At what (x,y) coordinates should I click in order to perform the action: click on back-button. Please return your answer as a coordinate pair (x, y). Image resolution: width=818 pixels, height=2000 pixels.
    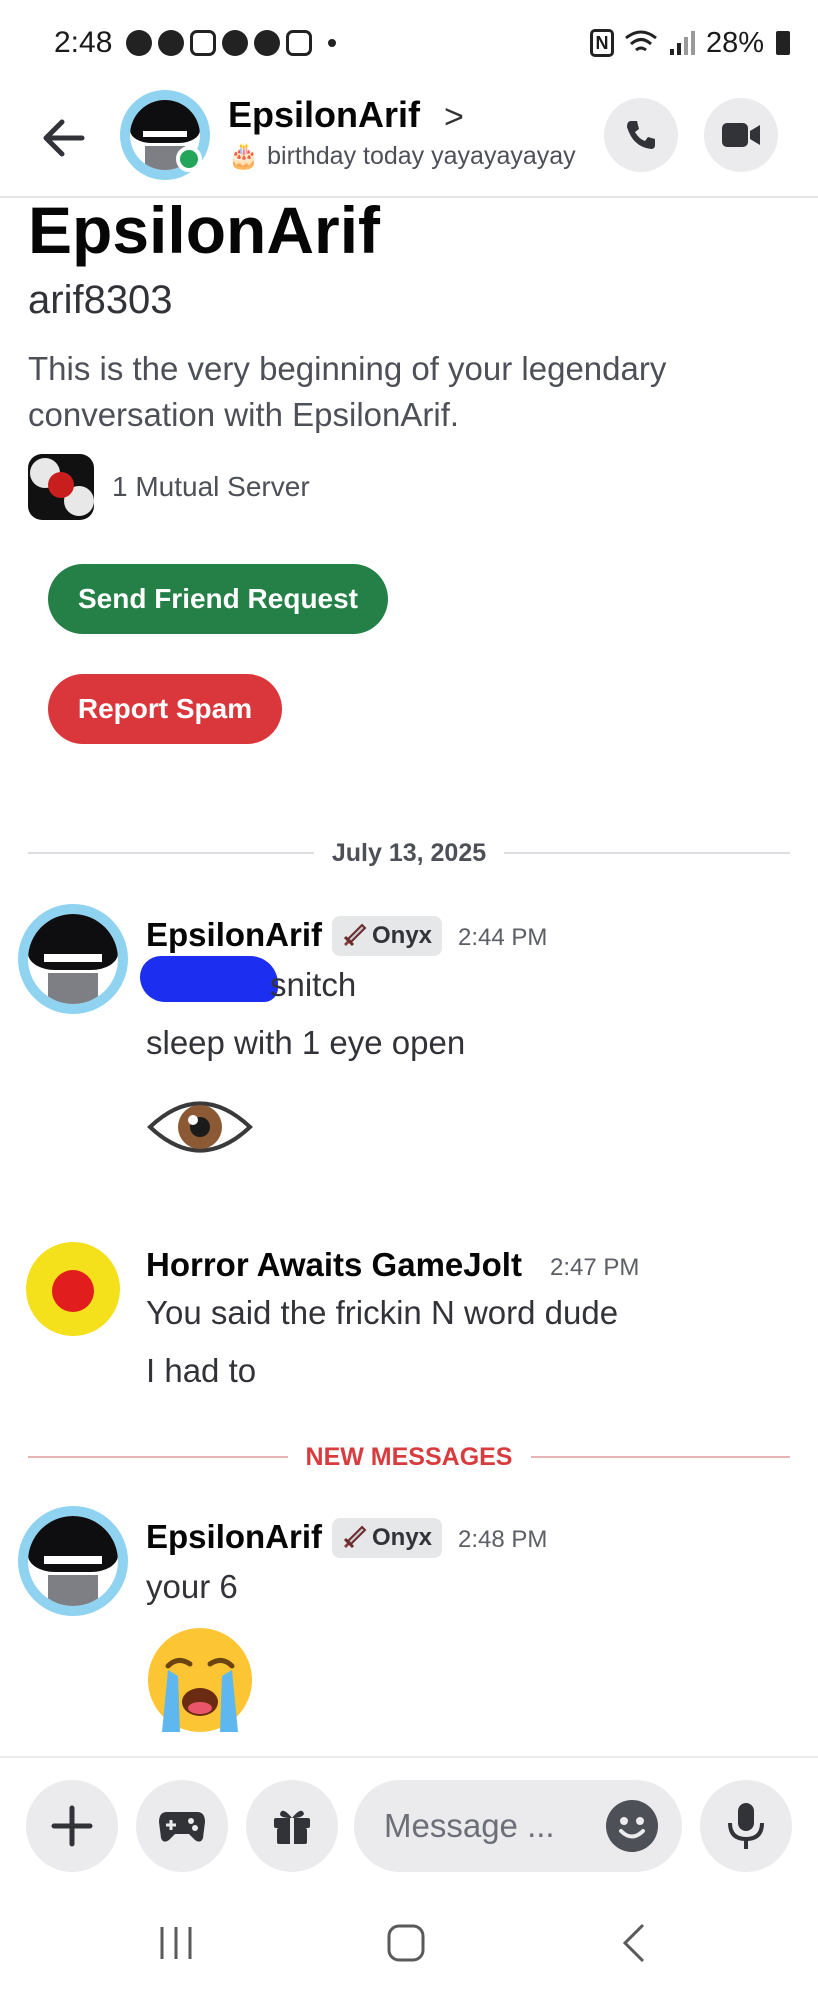
    Looking at the image, I should click on (634, 1943).